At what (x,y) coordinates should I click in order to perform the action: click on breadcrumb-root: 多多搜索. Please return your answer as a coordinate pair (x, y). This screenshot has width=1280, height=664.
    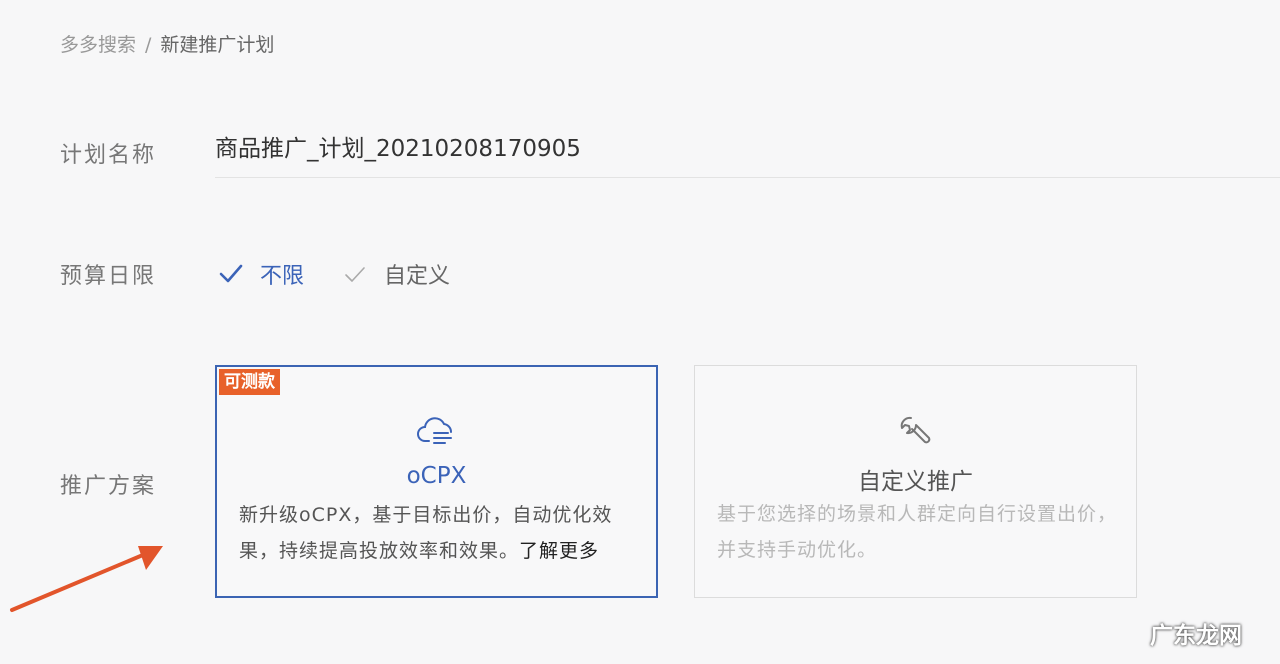
    Looking at the image, I should click on (98, 45).